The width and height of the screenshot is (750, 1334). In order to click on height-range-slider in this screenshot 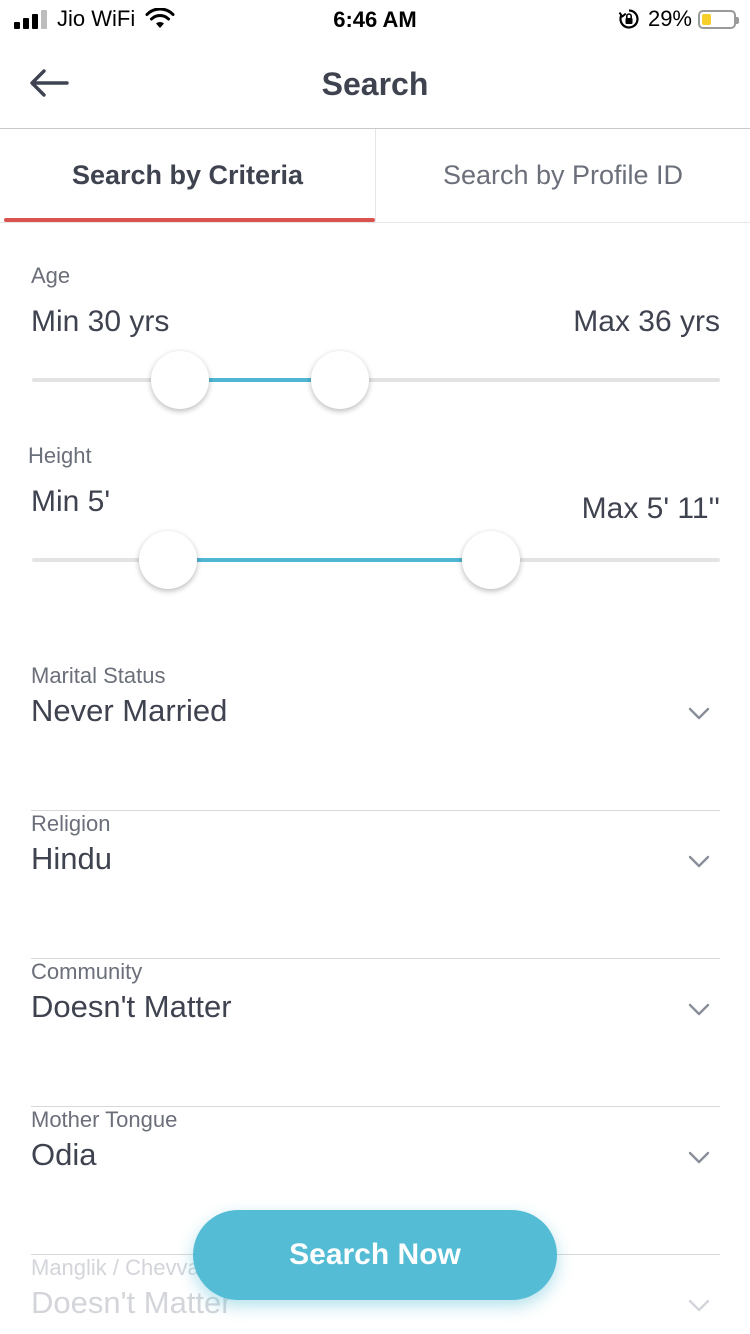, I will do `click(376, 560)`.